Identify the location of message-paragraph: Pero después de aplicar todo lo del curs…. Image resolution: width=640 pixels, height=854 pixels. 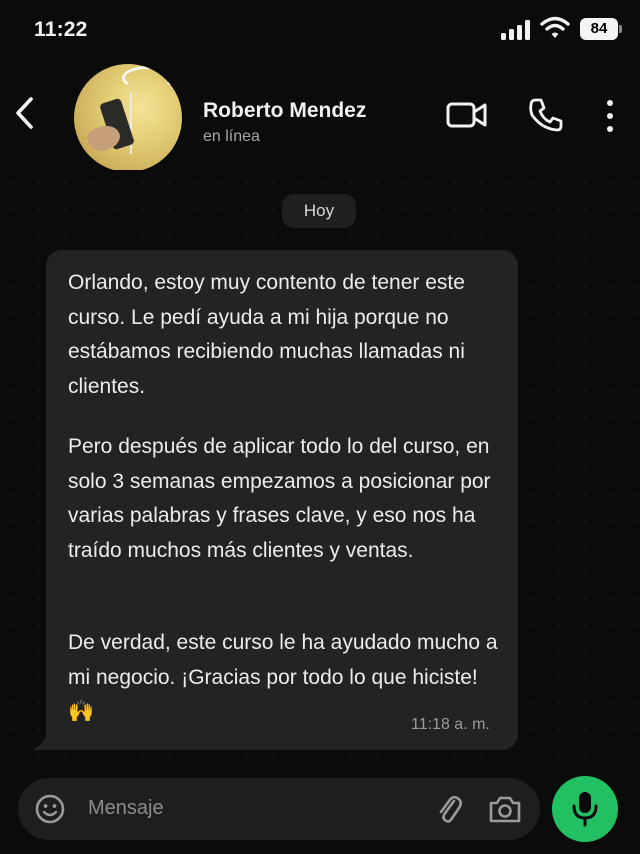
(279, 498).